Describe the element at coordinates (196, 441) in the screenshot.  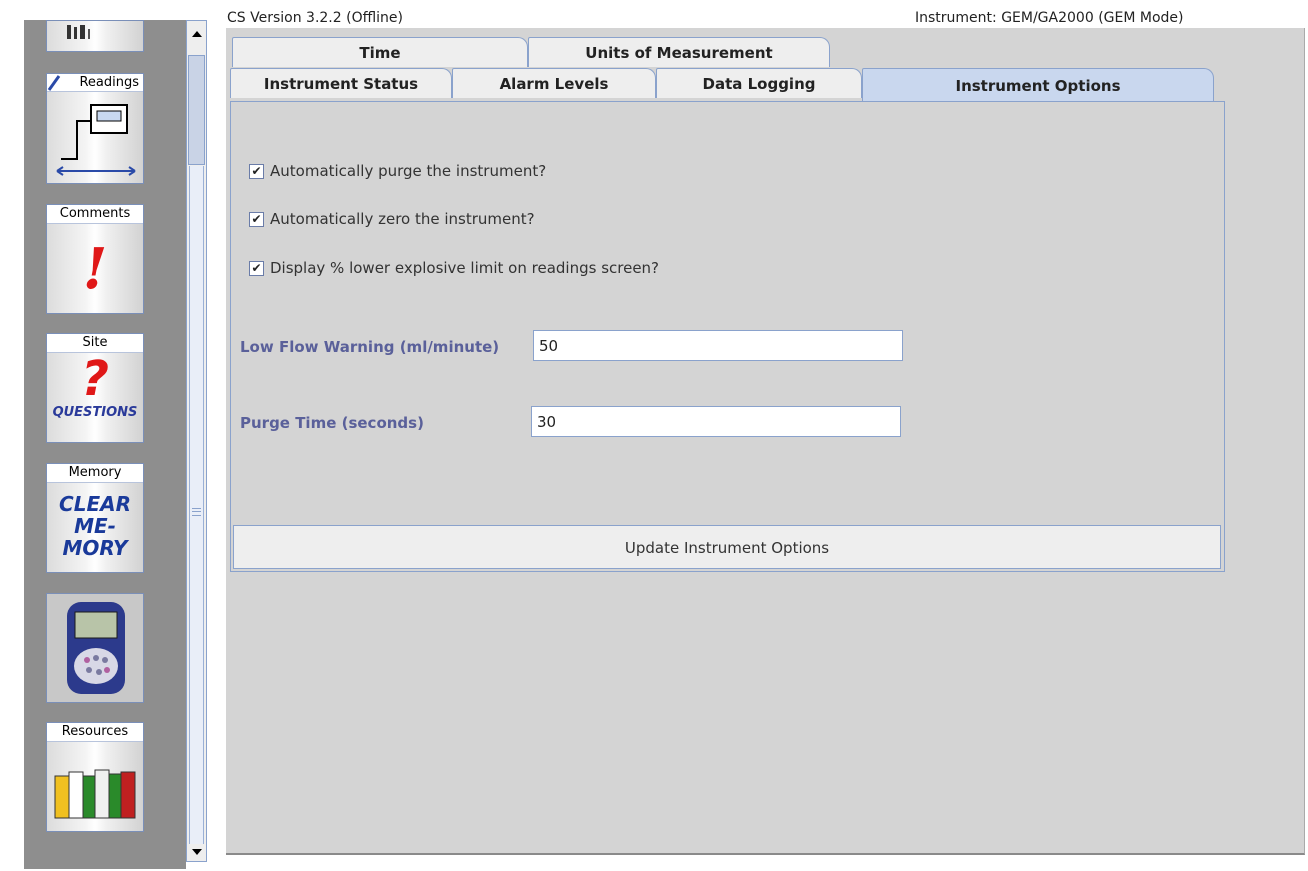
I see `sidebar-scrollbar` at that location.